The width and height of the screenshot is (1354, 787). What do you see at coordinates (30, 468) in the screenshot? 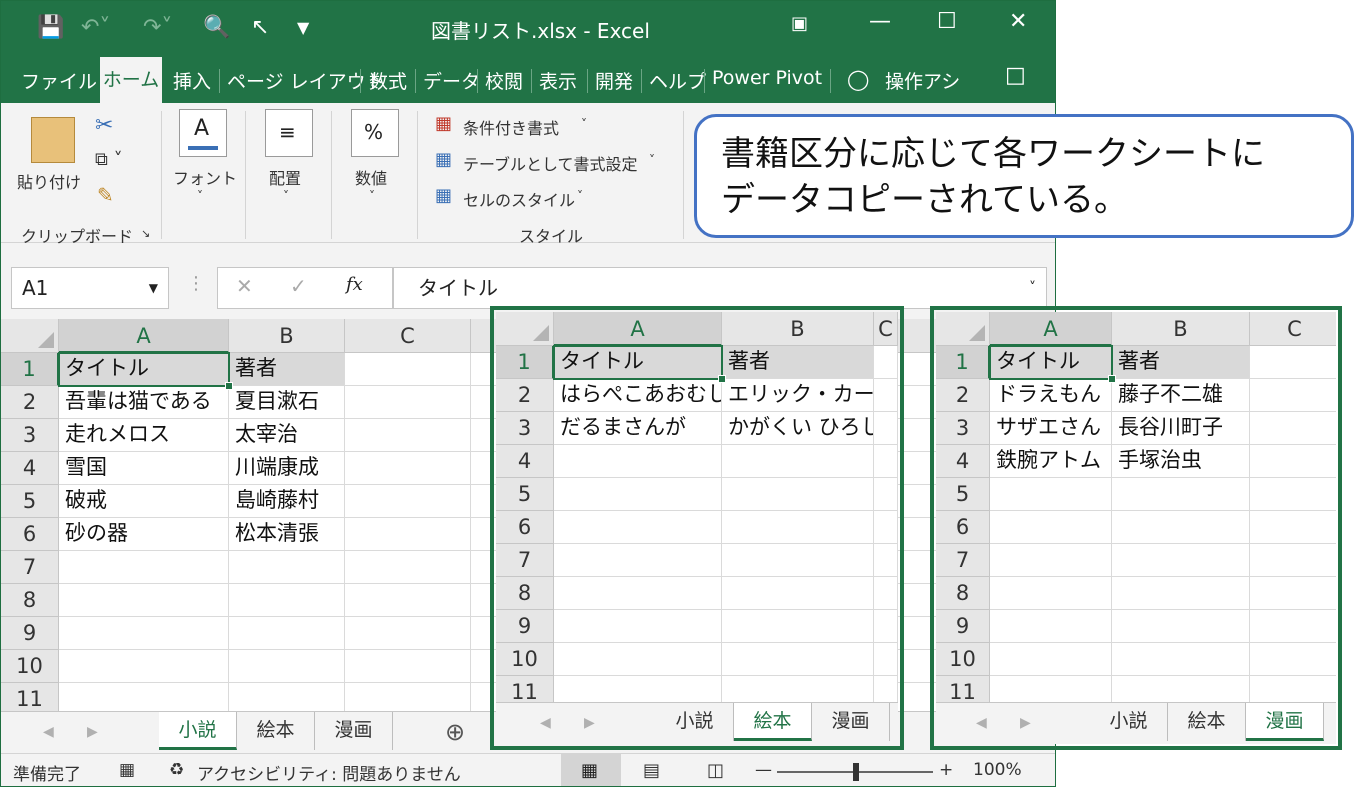
I see `row-header: 4` at bounding box center [30, 468].